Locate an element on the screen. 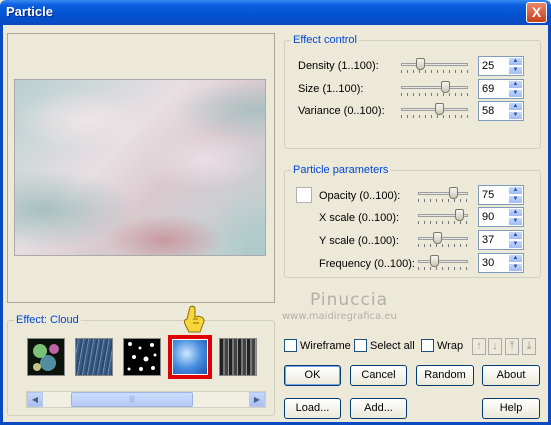 This screenshot has width=551, height=425. opacity-spinbox: 75 ▲ ▼ is located at coordinates (501, 195).